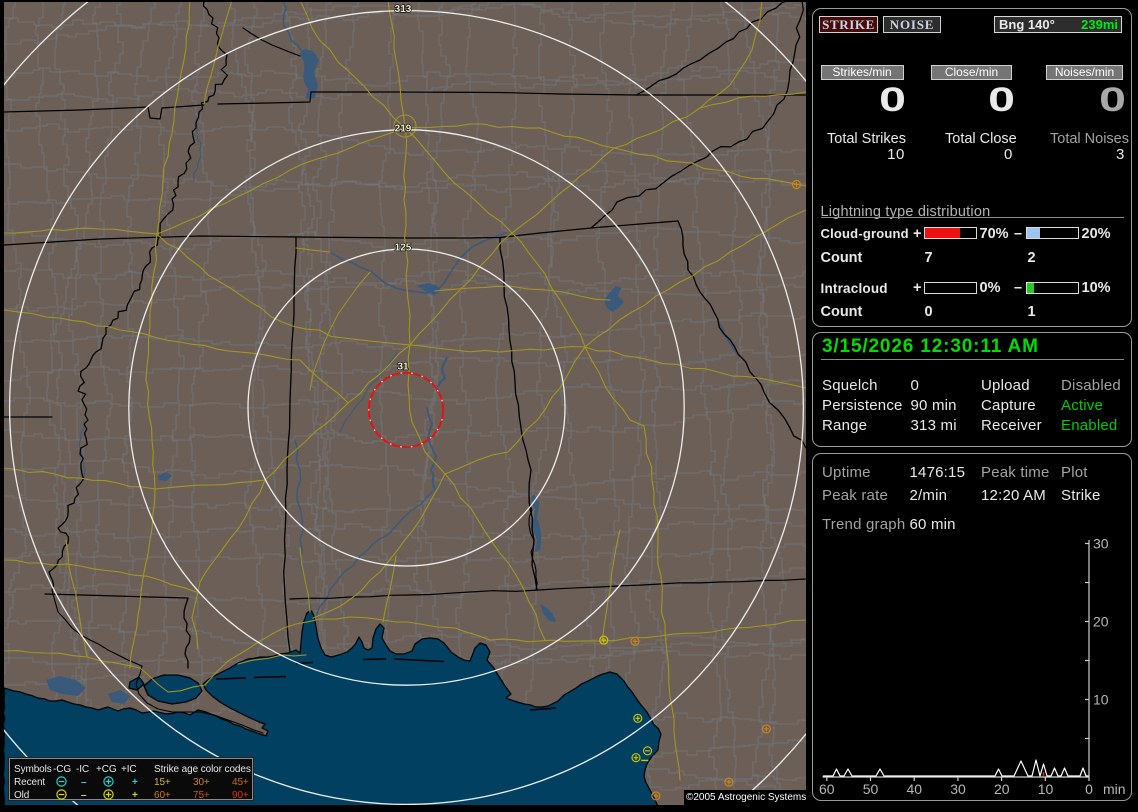 Image resolution: width=1138 pixels, height=812 pixels. What do you see at coordinates (827, 789) in the screenshot?
I see `svg-text: 60` at bounding box center [827, 789].